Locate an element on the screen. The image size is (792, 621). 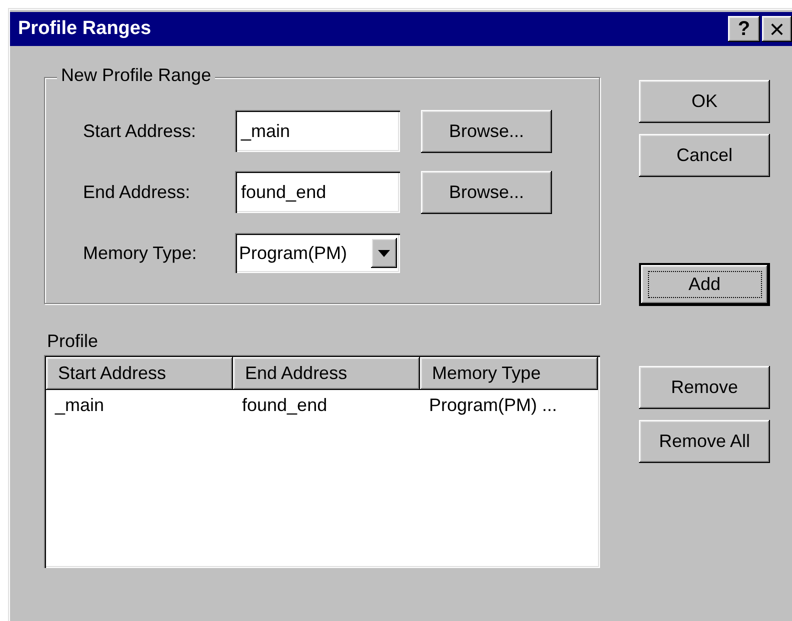
ok-button: OK is located at coordinates (704, 101).